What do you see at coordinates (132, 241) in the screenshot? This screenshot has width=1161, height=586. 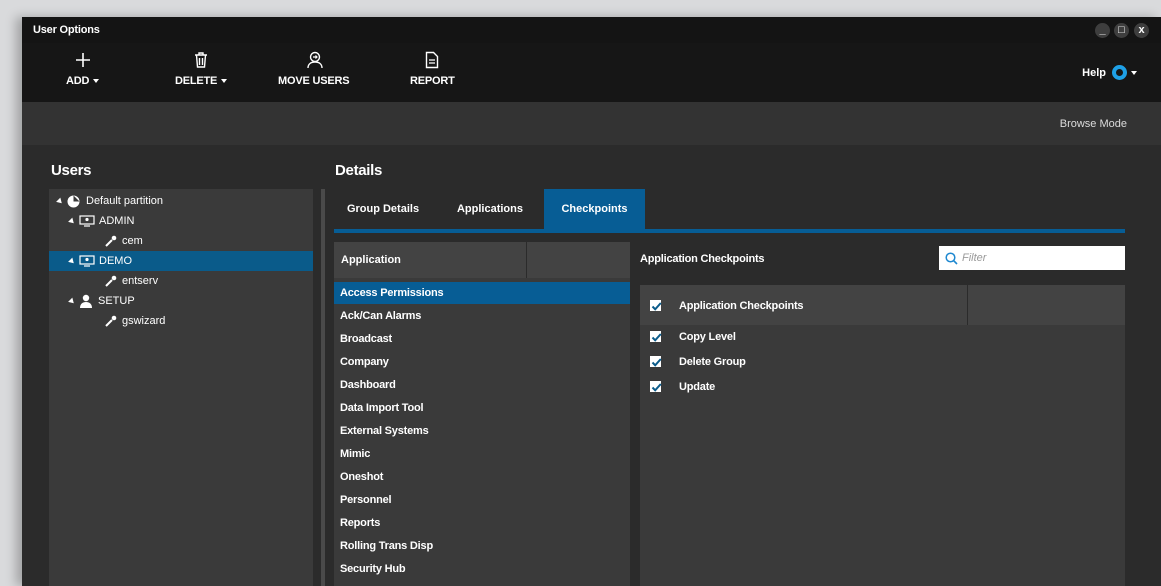 I see `tree-node-label: cem` at bounding box center [132, 241].